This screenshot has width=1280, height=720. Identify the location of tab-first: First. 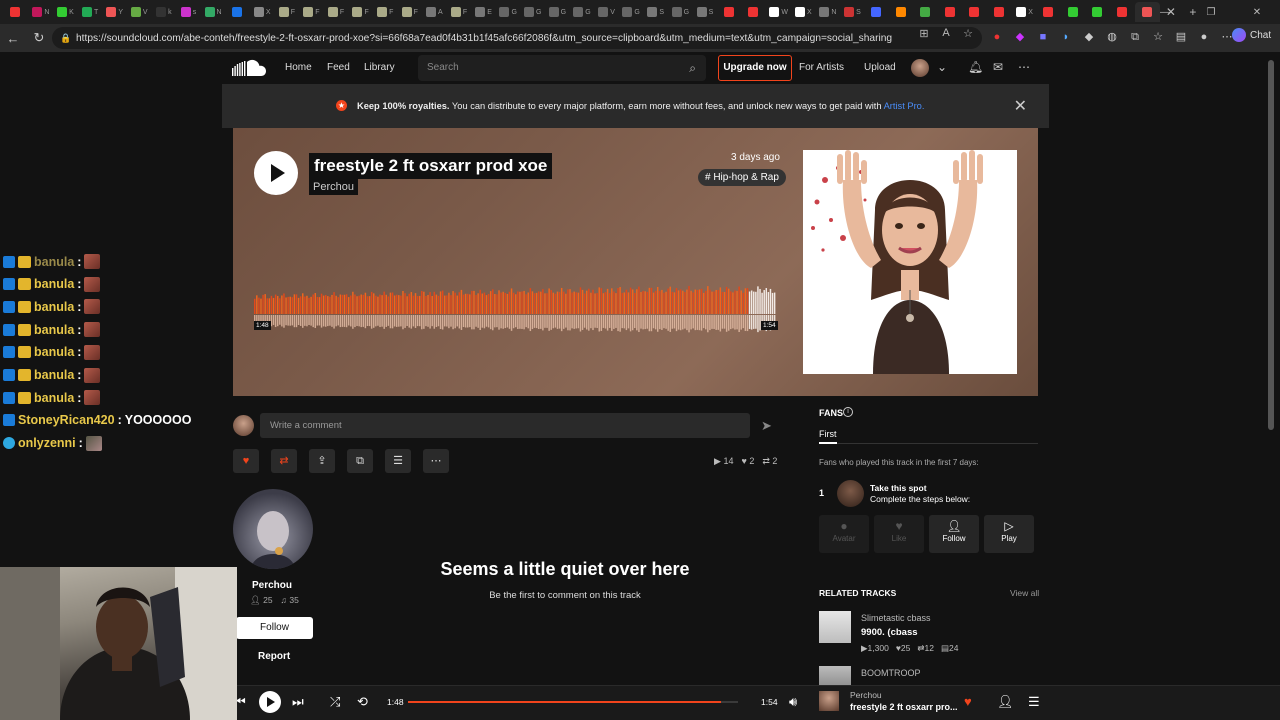
(828, 434).